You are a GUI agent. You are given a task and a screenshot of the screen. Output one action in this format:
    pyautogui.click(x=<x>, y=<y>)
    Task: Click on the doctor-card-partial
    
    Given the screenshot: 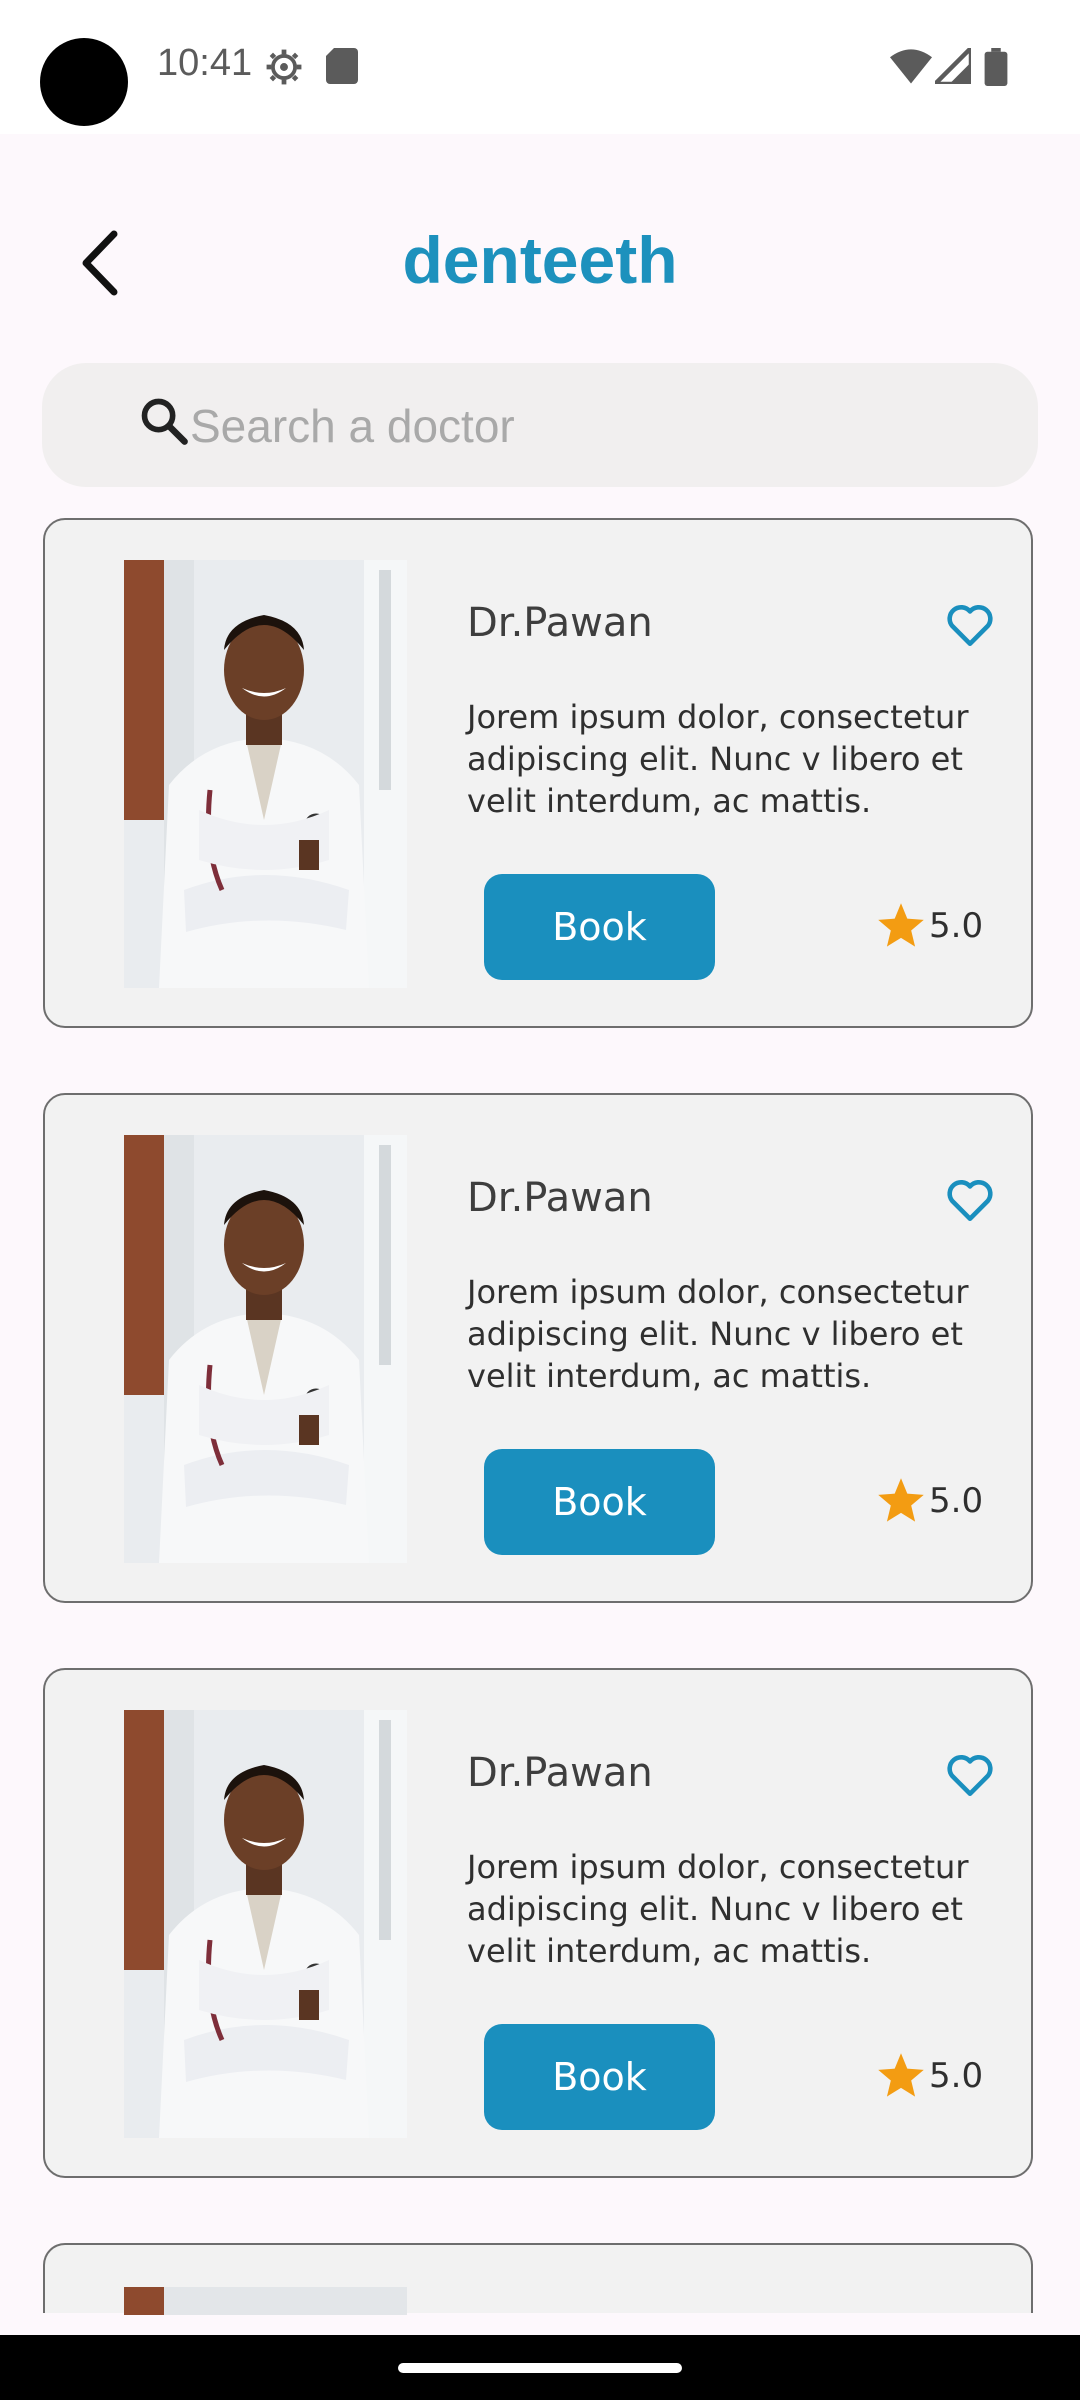 What is the action you would take?
    pyautogui.click(x=538, y=2279)
    